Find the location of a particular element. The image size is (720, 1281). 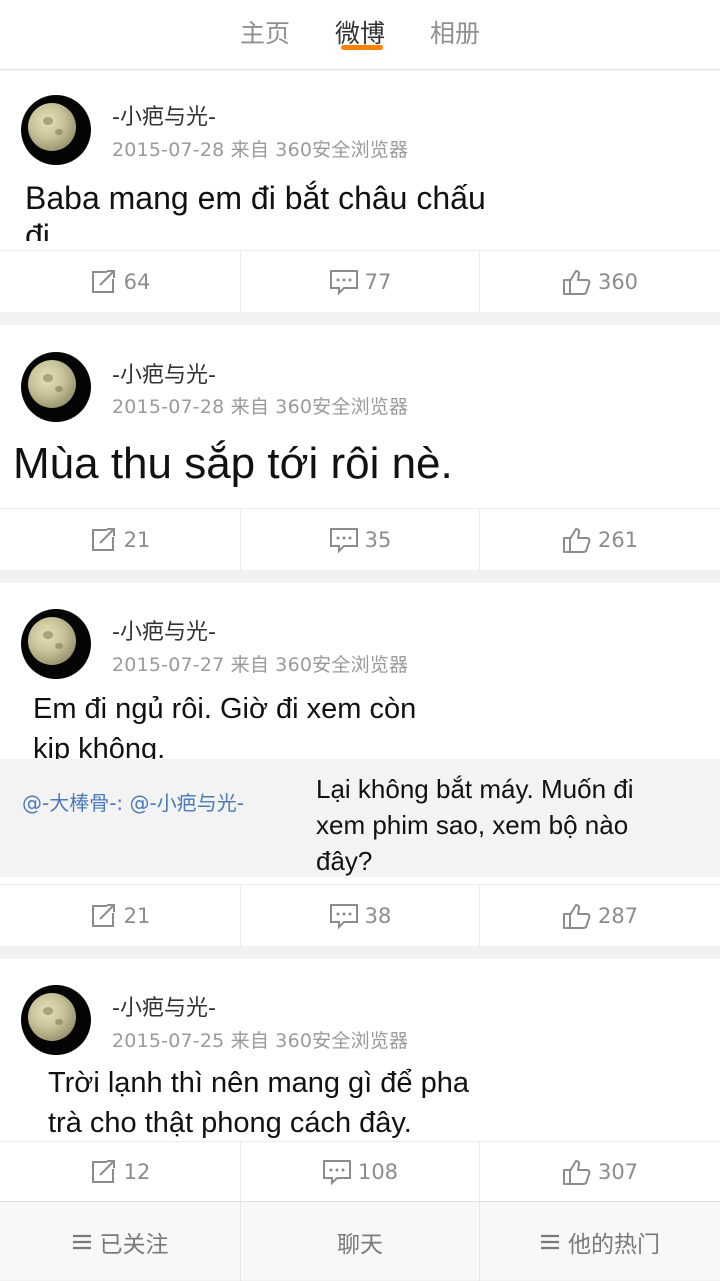

profile-tab-bar: 主页 微博 相册 is located at coordinates (360, 35).